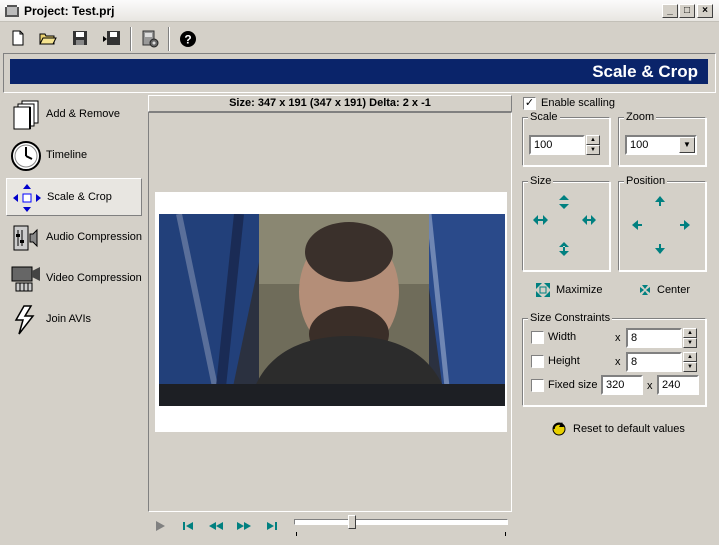 The width and height of the screenshot is (719, 545). I want to click on save-as-icon, so click(111, 38).